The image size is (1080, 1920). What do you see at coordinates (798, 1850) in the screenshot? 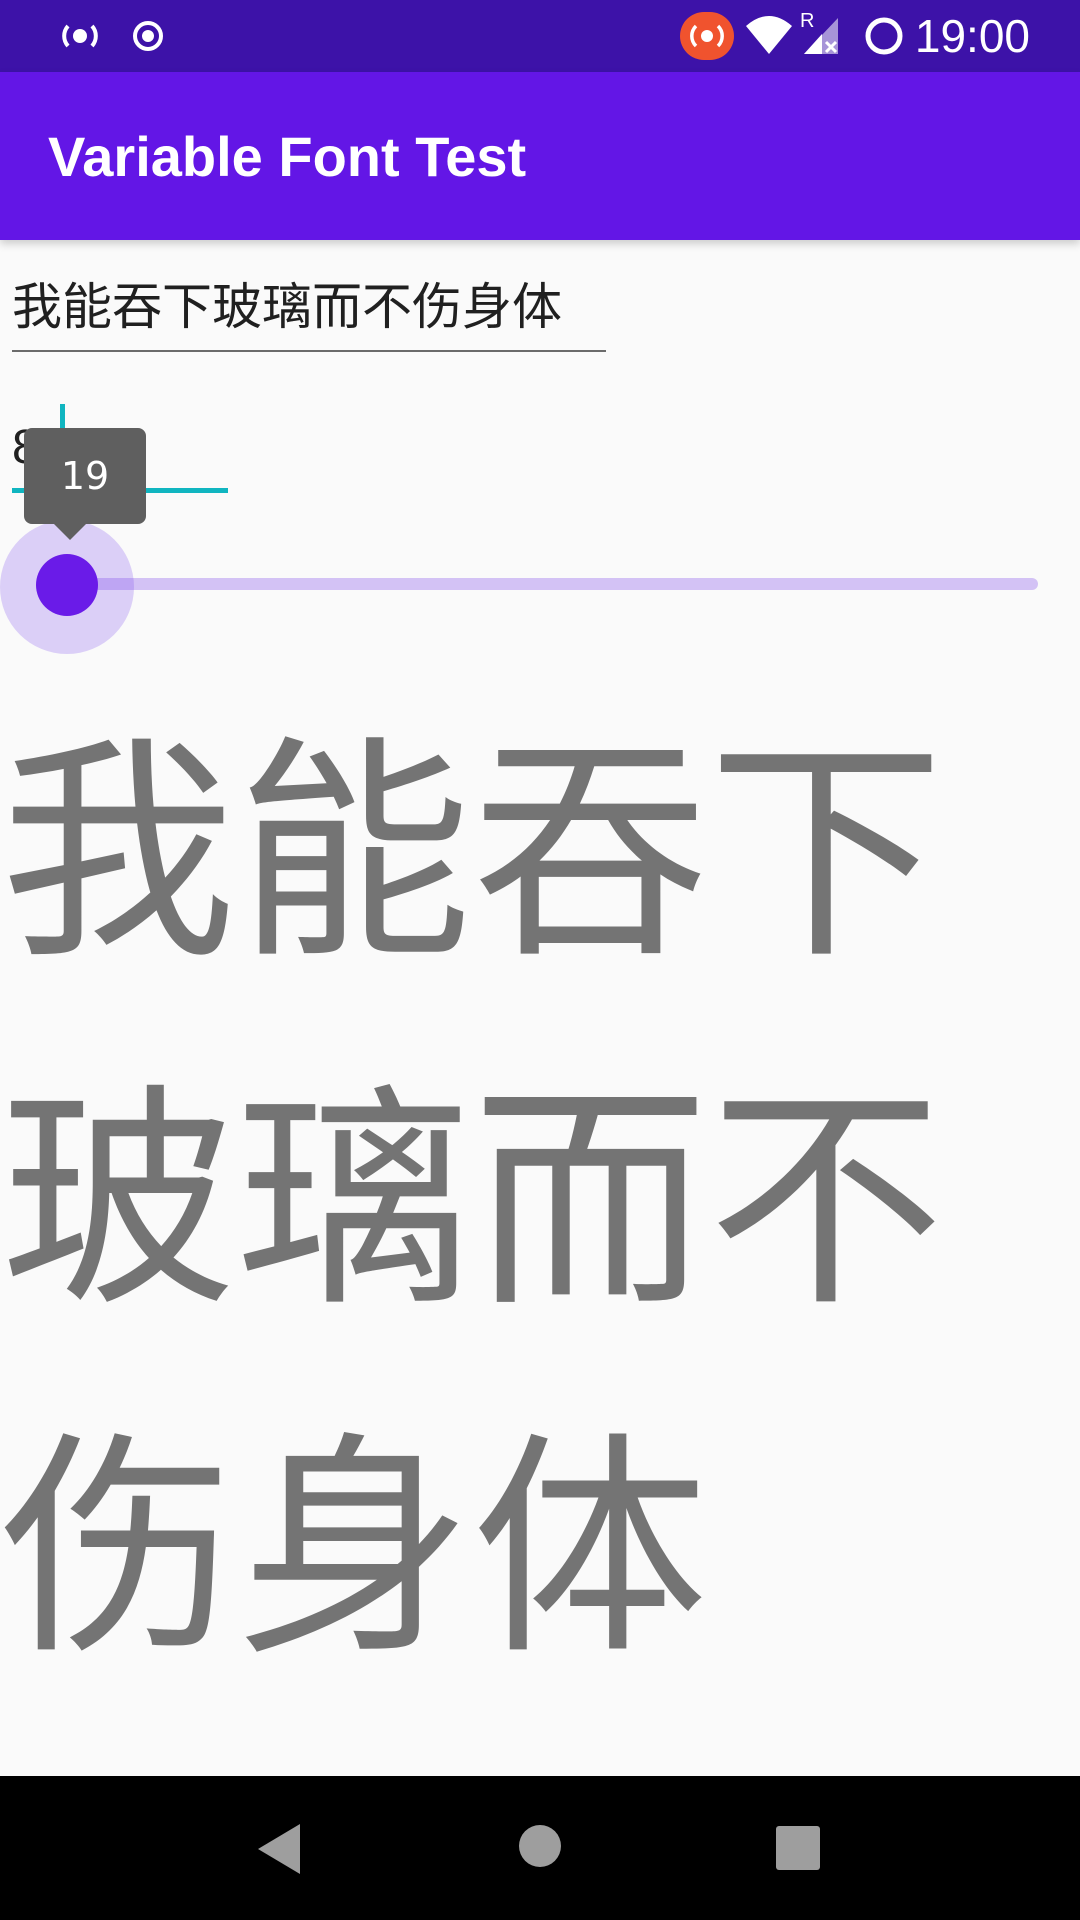
I see `recents-icon` at bounding box center [798, 1850].